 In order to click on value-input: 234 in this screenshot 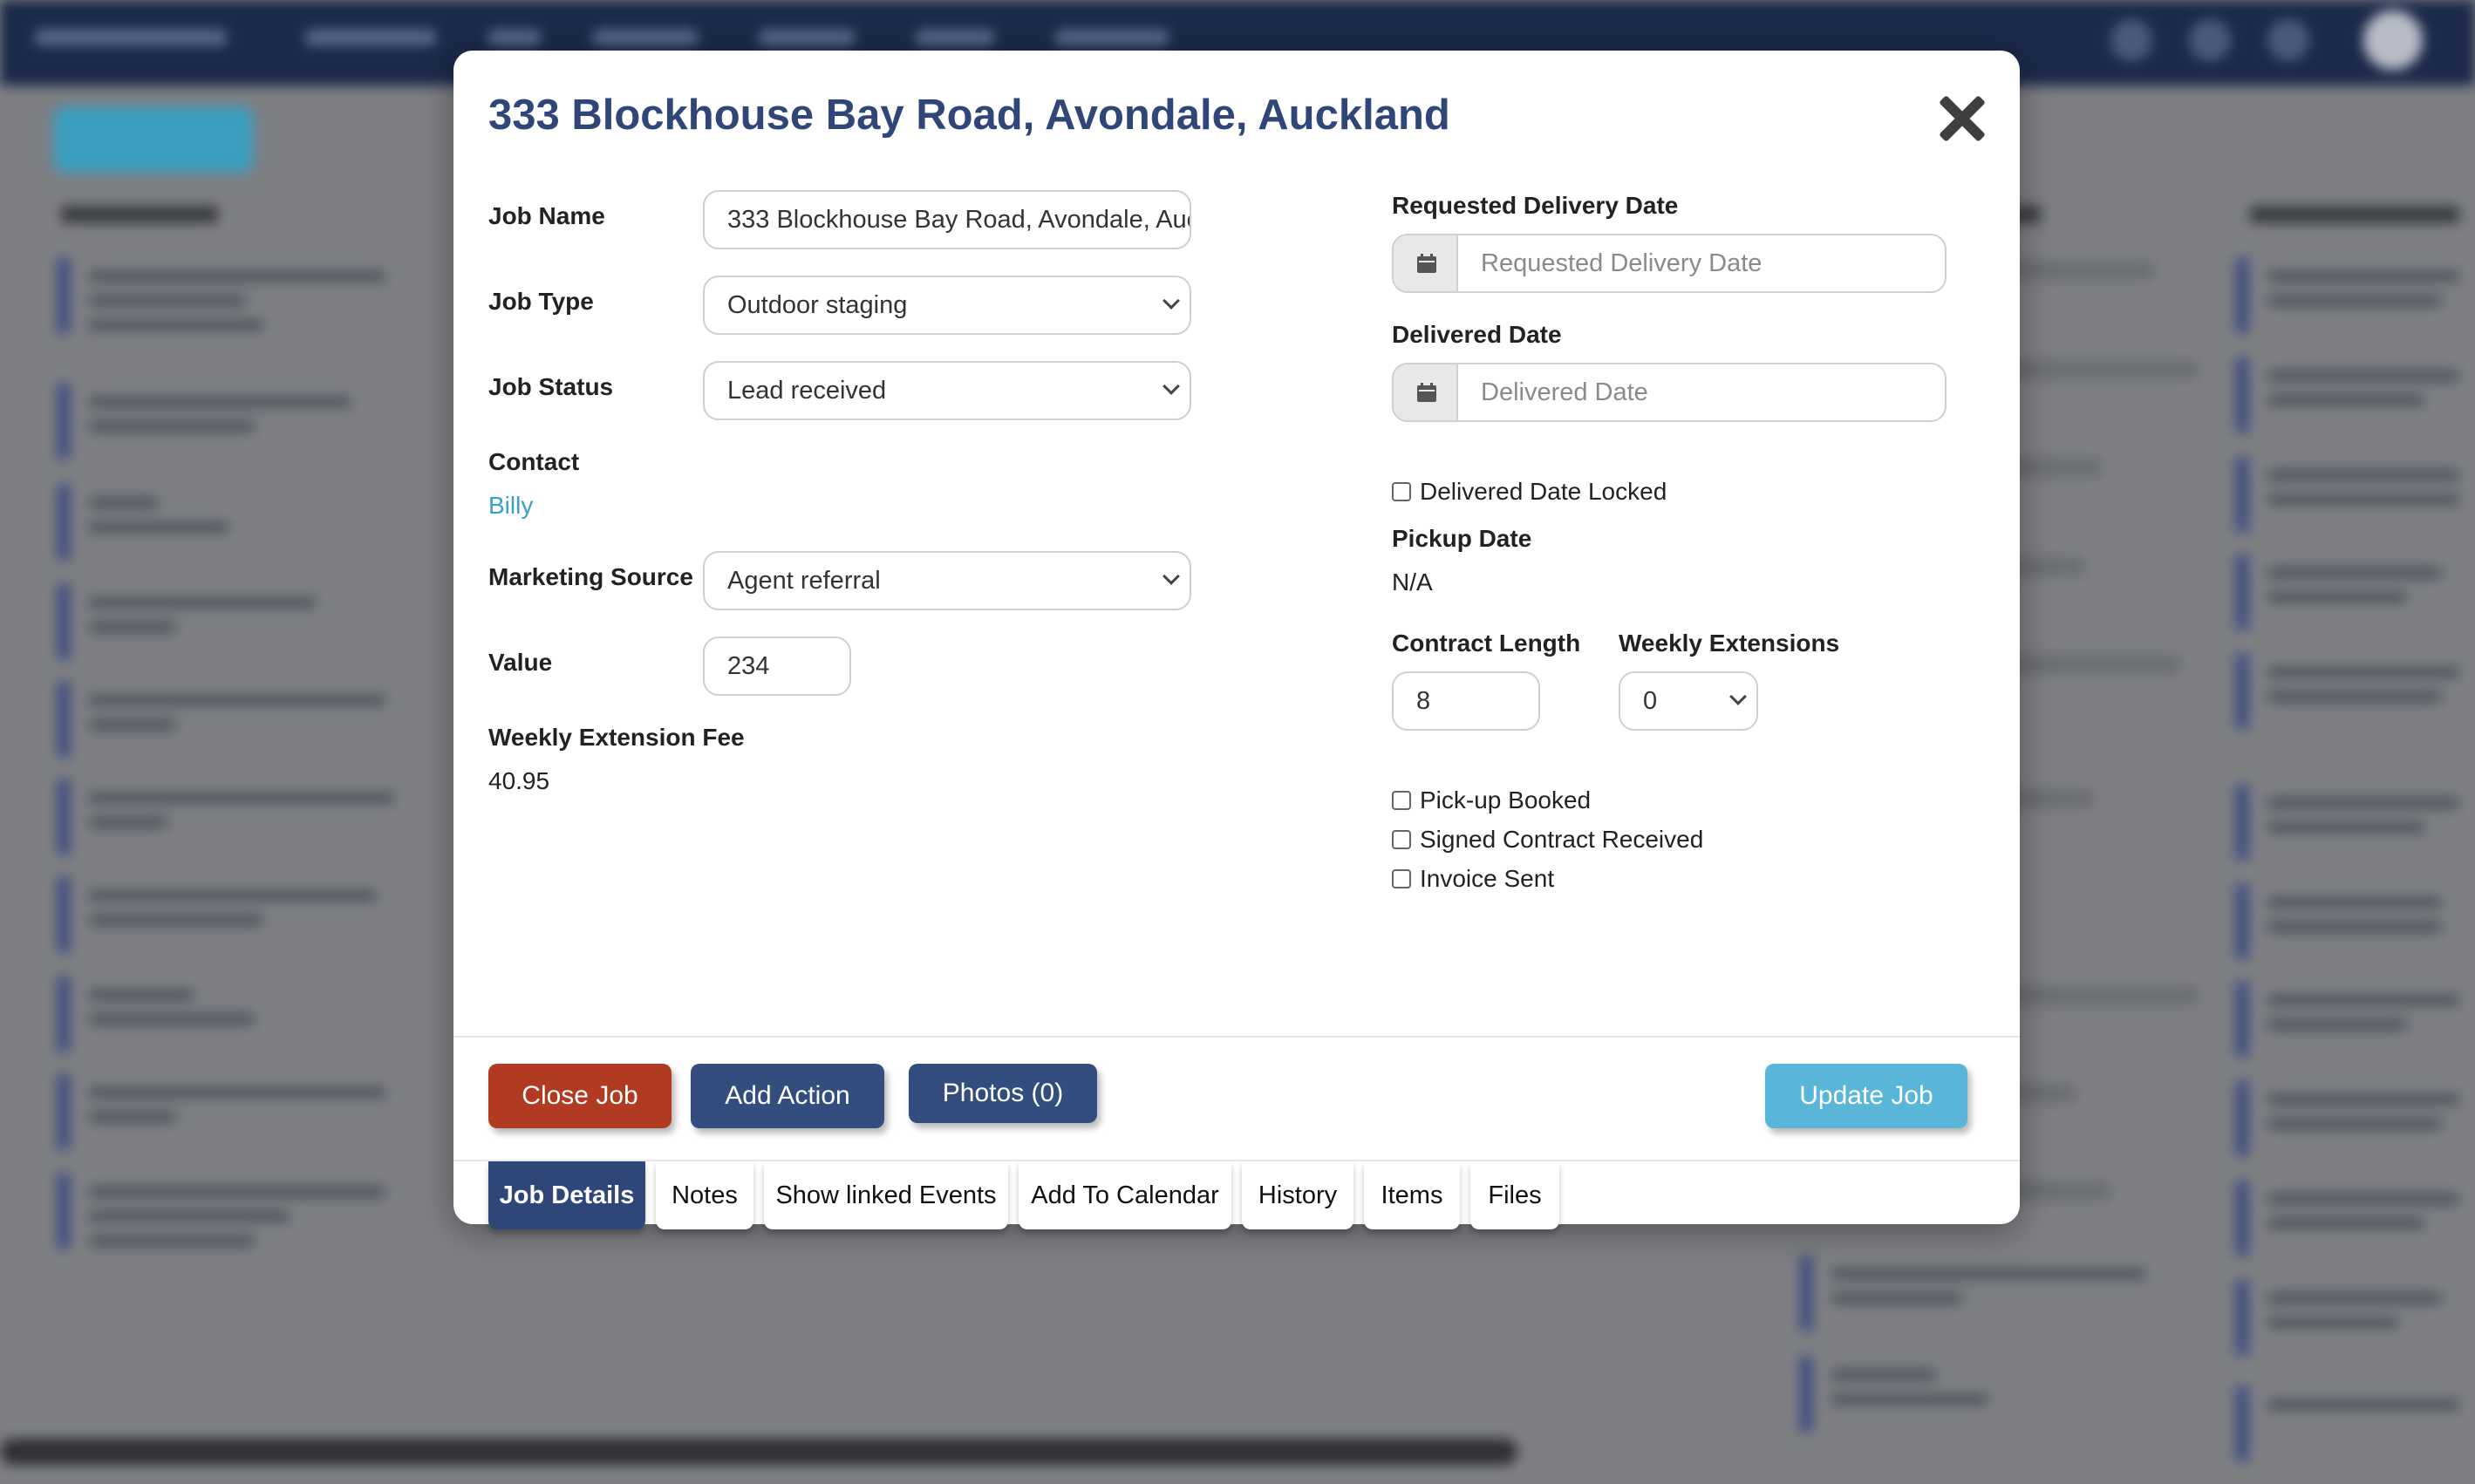, I will do `click(777, 666)`.